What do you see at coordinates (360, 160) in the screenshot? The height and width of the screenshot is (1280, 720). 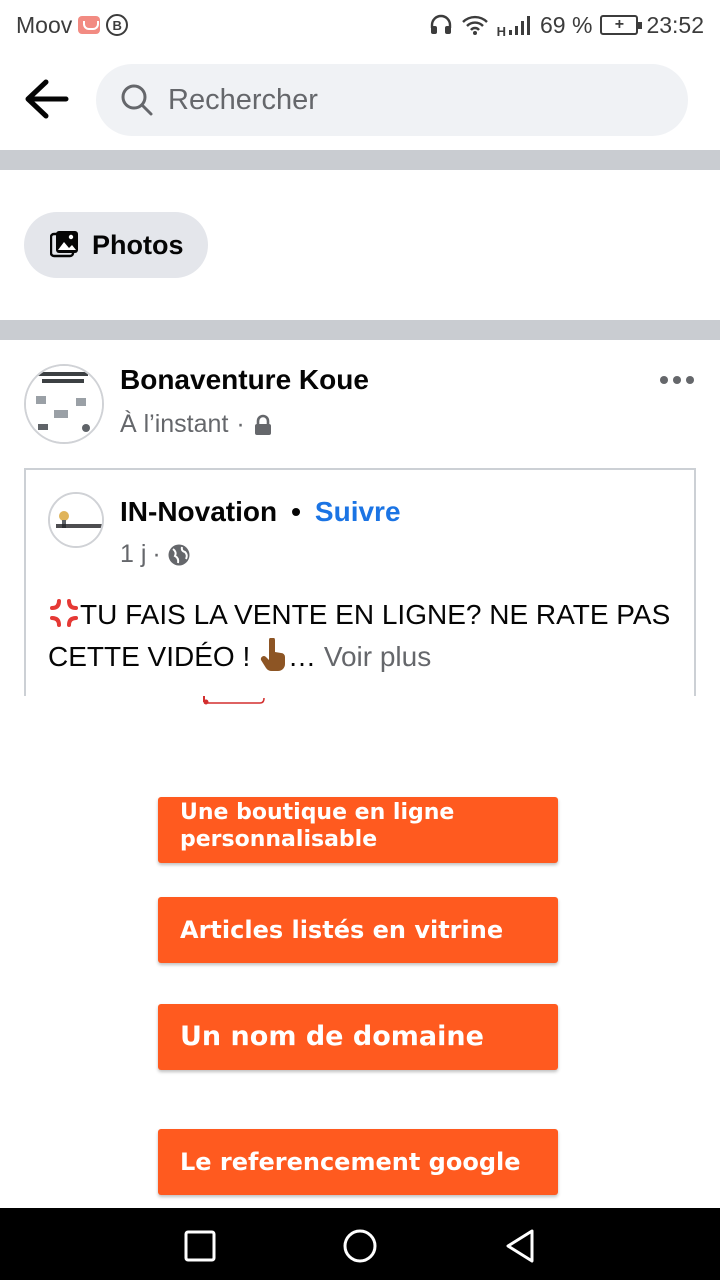 I see `section-divider-top` at bounding box center [360, 160].